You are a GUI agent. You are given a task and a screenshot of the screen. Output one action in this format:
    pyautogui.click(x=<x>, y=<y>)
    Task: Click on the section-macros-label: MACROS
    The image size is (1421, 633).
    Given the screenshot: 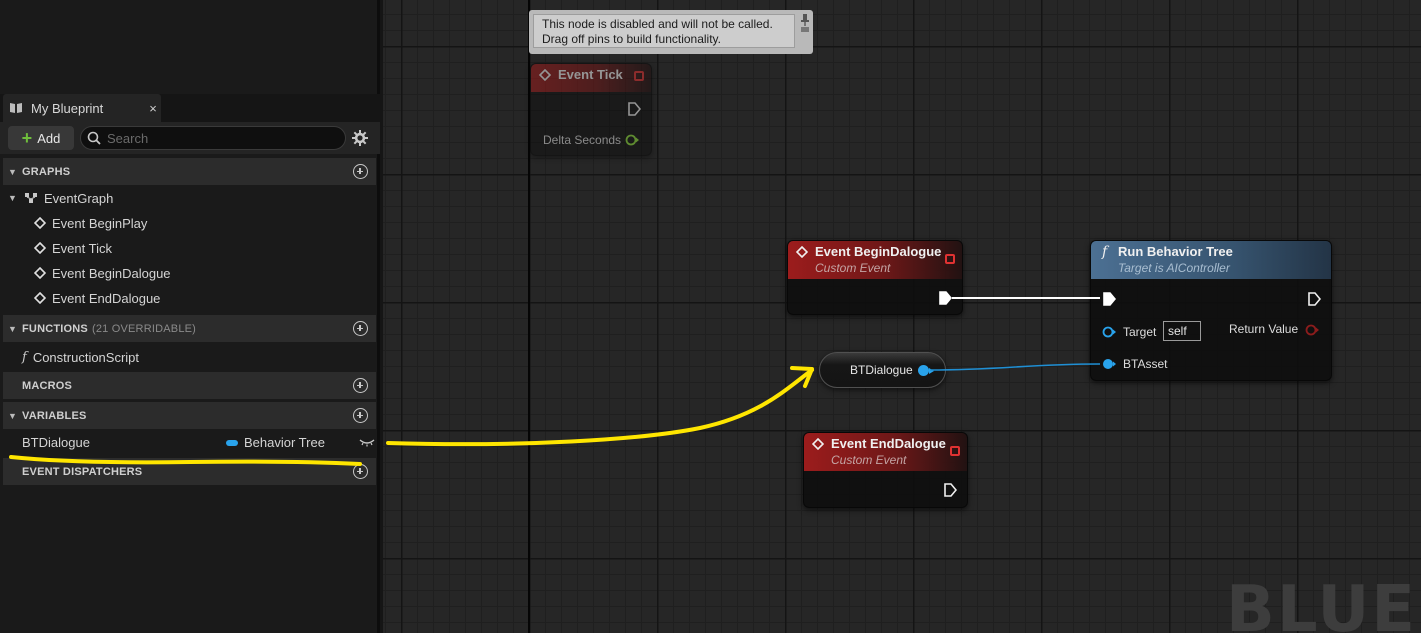 What is the action you would take?
    pyautogui.click(x=47, y=385)
    